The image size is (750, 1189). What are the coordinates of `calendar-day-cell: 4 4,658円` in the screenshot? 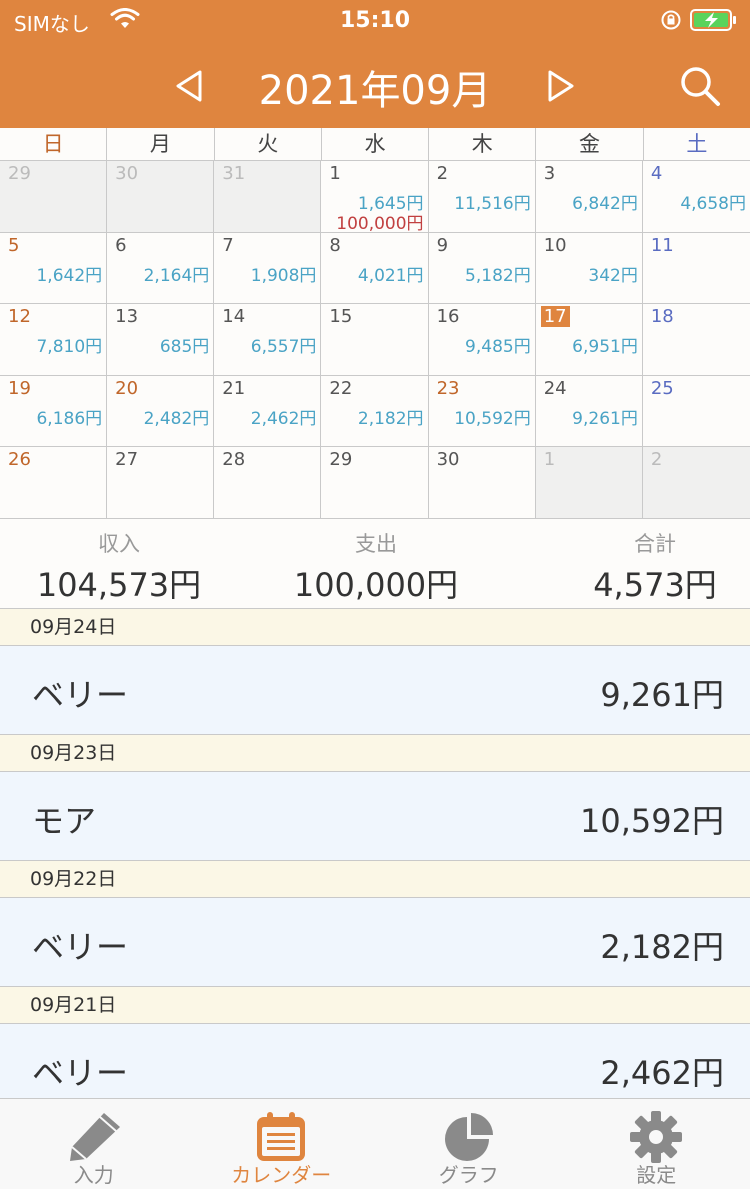 It's located at (696, 197).